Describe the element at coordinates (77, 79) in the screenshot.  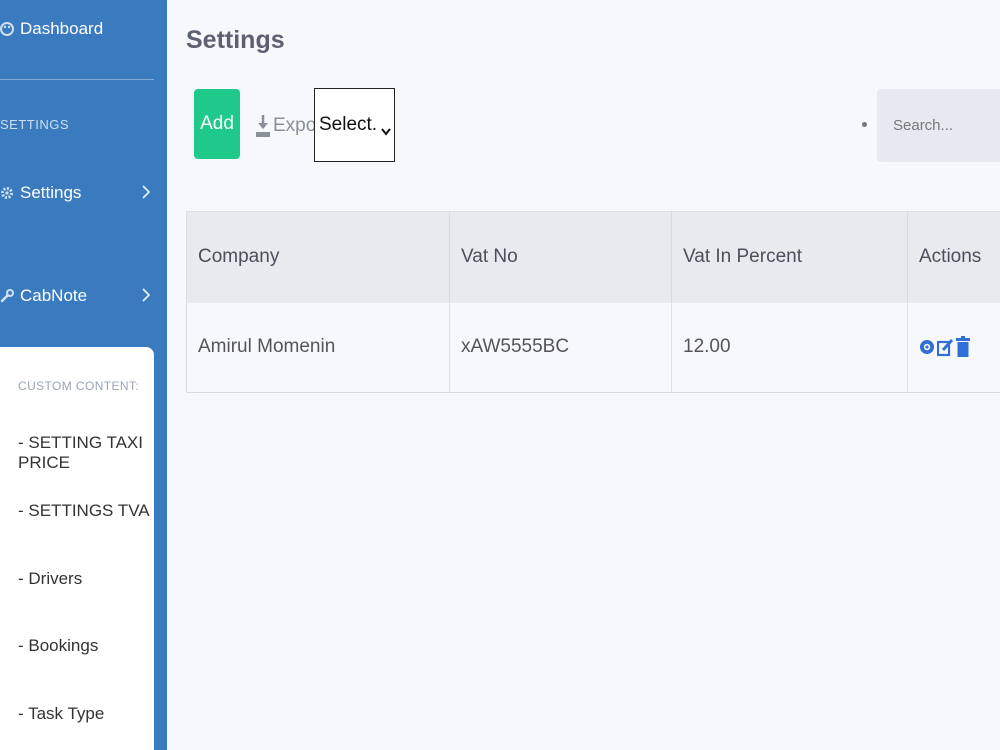
I see `sidebar-divider` at that location.